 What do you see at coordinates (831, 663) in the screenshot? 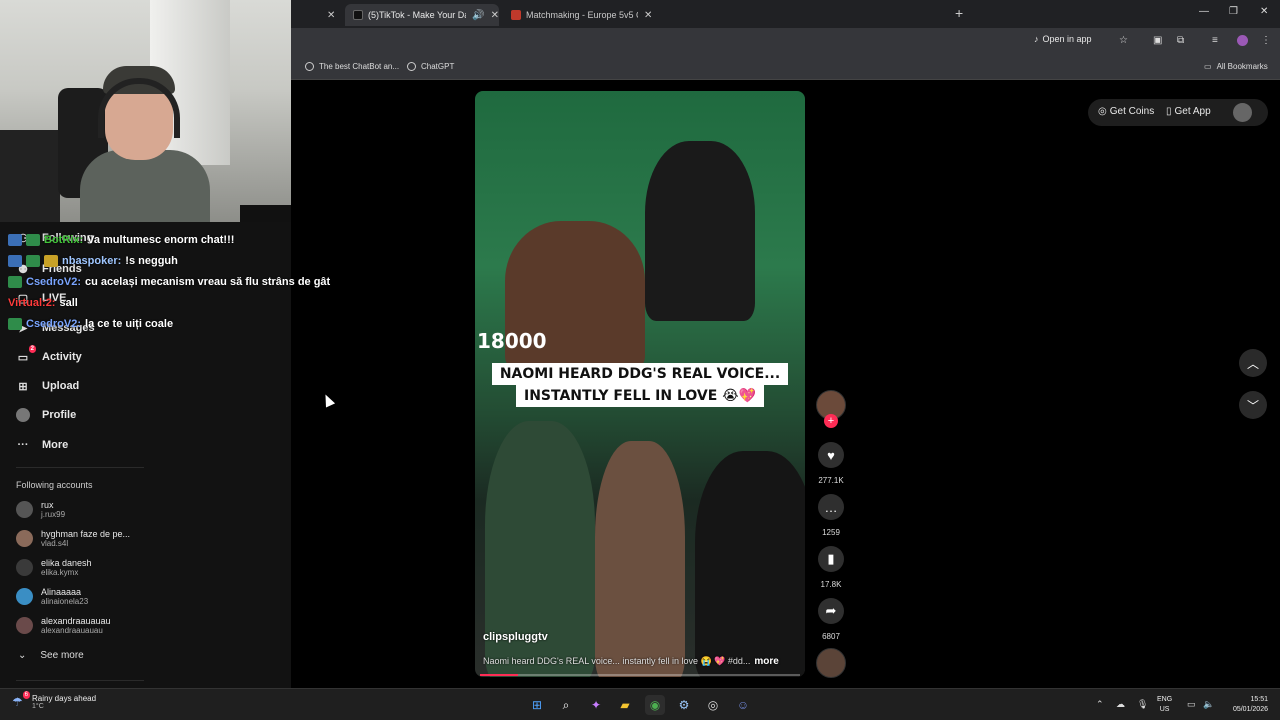
I see `sound-disc-avatar` at bounding box center [831, 663].